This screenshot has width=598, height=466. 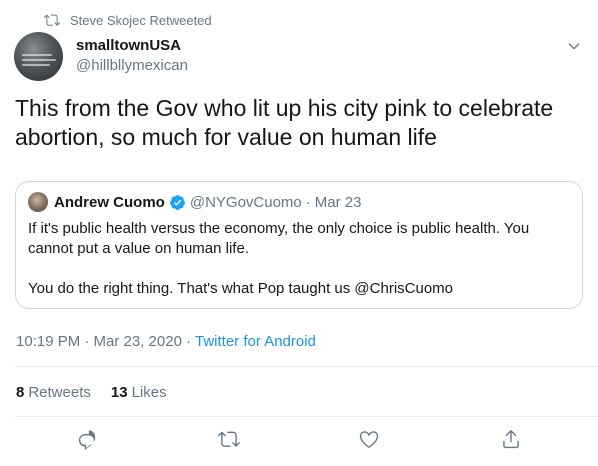 I want to click on engagement-stats: 8 Retweets 13 Likes, so click(x=101, y=392).